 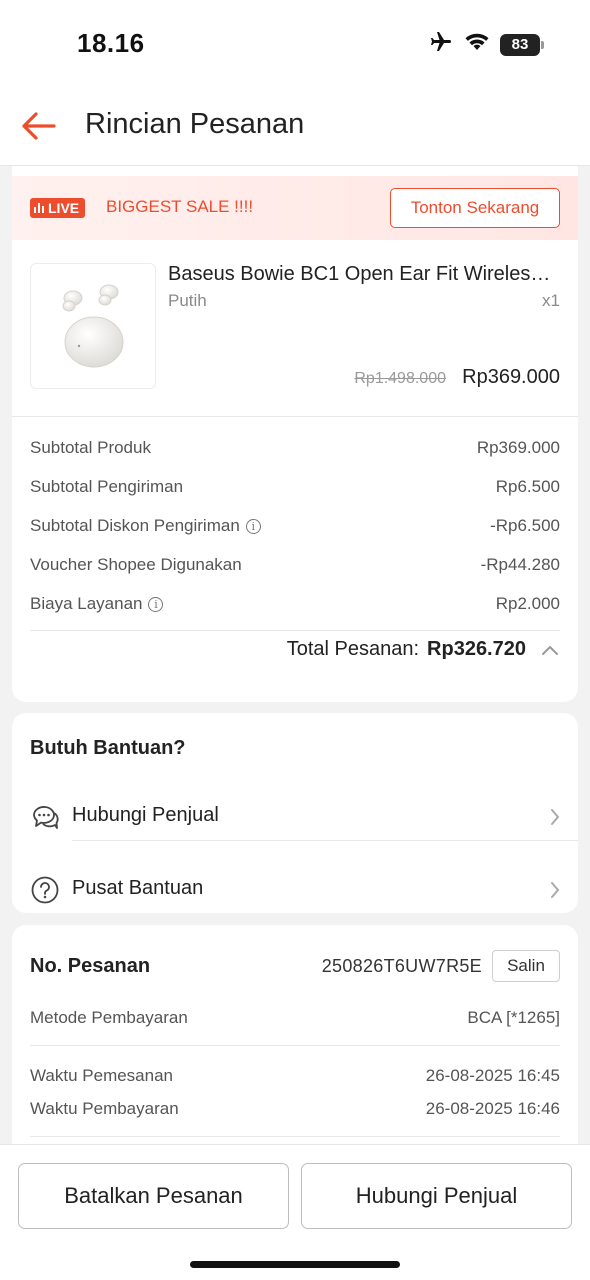 What do you see at coordinates (295, 447) in the screenshot?
I see `summary-row: Subtotal Produk Rp369.000` at bounding box center [295, 447].